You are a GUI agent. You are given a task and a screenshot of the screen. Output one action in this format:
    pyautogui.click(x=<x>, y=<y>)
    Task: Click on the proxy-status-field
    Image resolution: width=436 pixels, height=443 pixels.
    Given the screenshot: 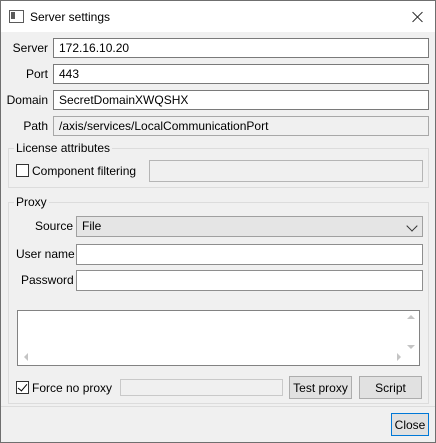 What is the action you would take?
    pyautogui.click(x=201, y=387)
    